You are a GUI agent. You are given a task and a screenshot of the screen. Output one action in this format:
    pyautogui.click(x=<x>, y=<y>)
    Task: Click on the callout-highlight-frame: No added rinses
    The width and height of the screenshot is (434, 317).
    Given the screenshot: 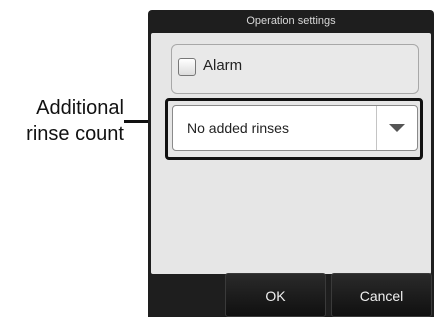 What is the action you would take?
    pyautogui.click(x=294, y=129)
    